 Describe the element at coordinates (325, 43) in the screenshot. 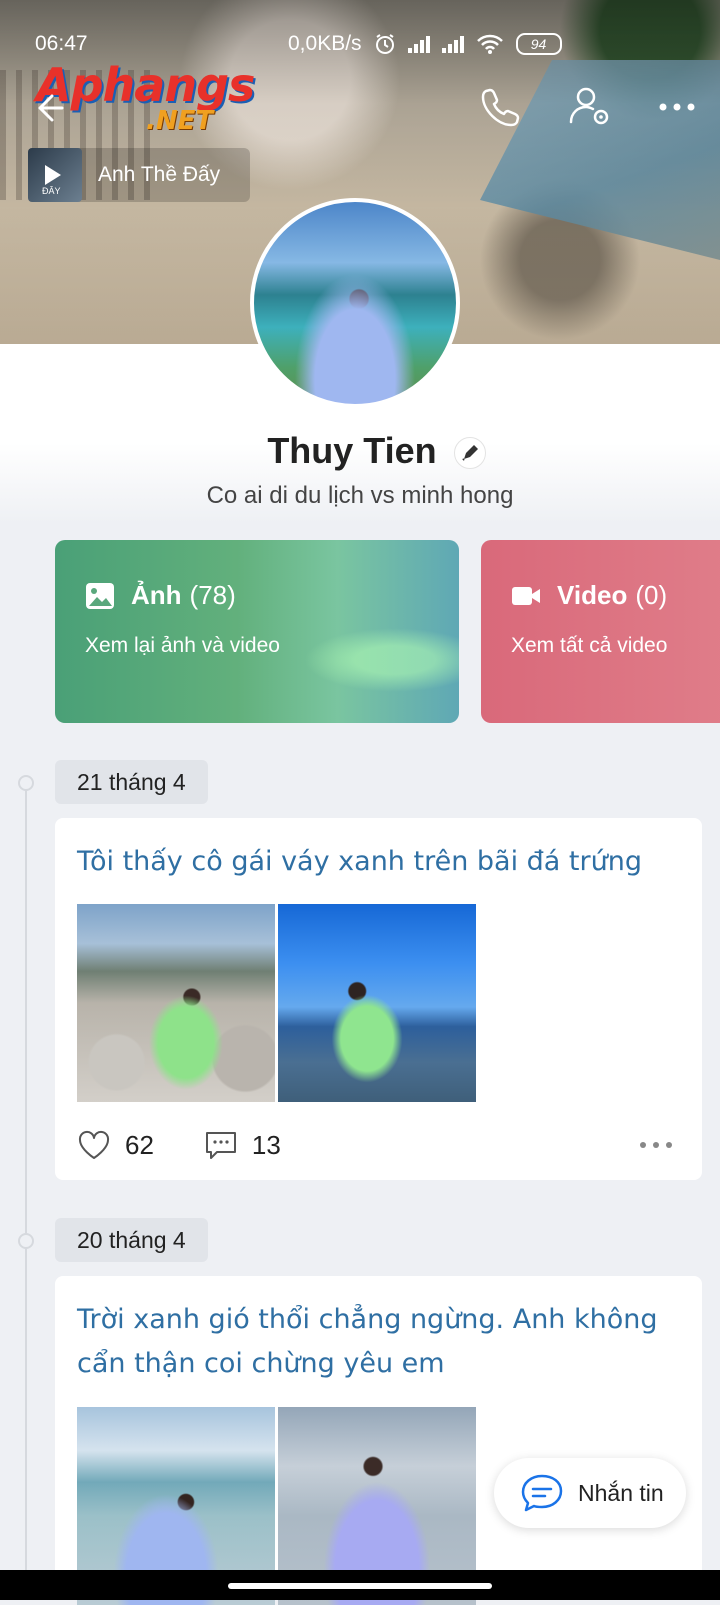

I see `network-speed: 0,0KB/s` at that location.